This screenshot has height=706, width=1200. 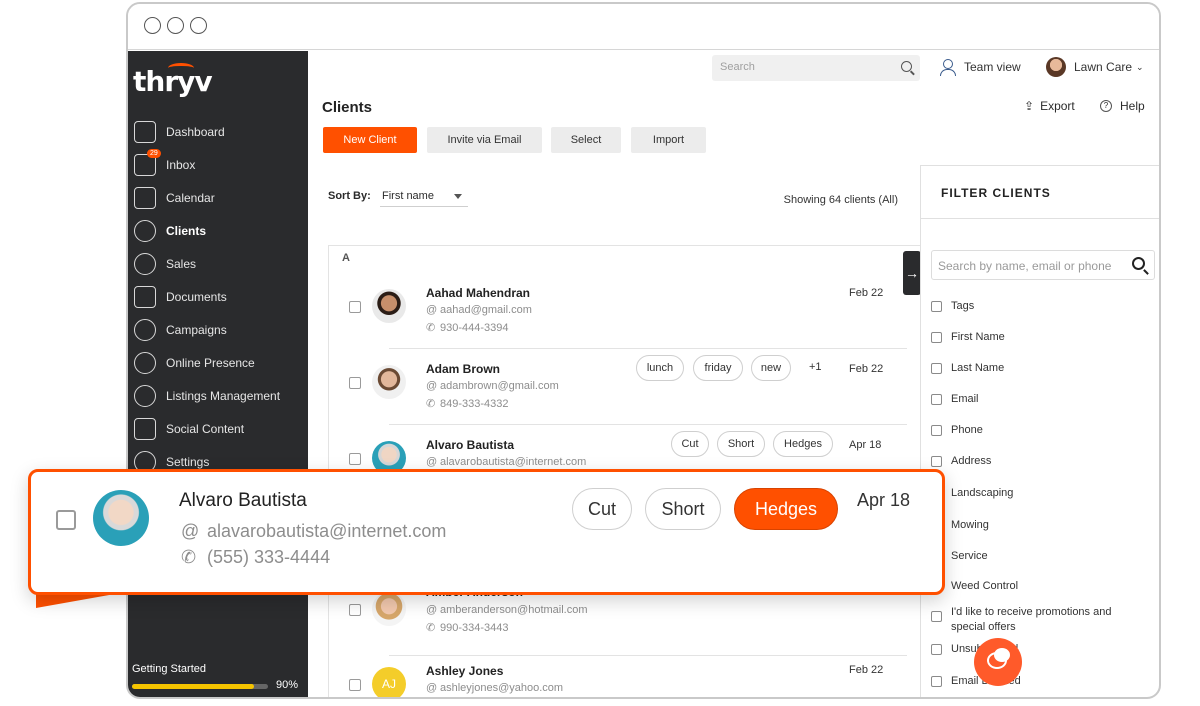 I want to click on avatar, so click(x=389, y=609).